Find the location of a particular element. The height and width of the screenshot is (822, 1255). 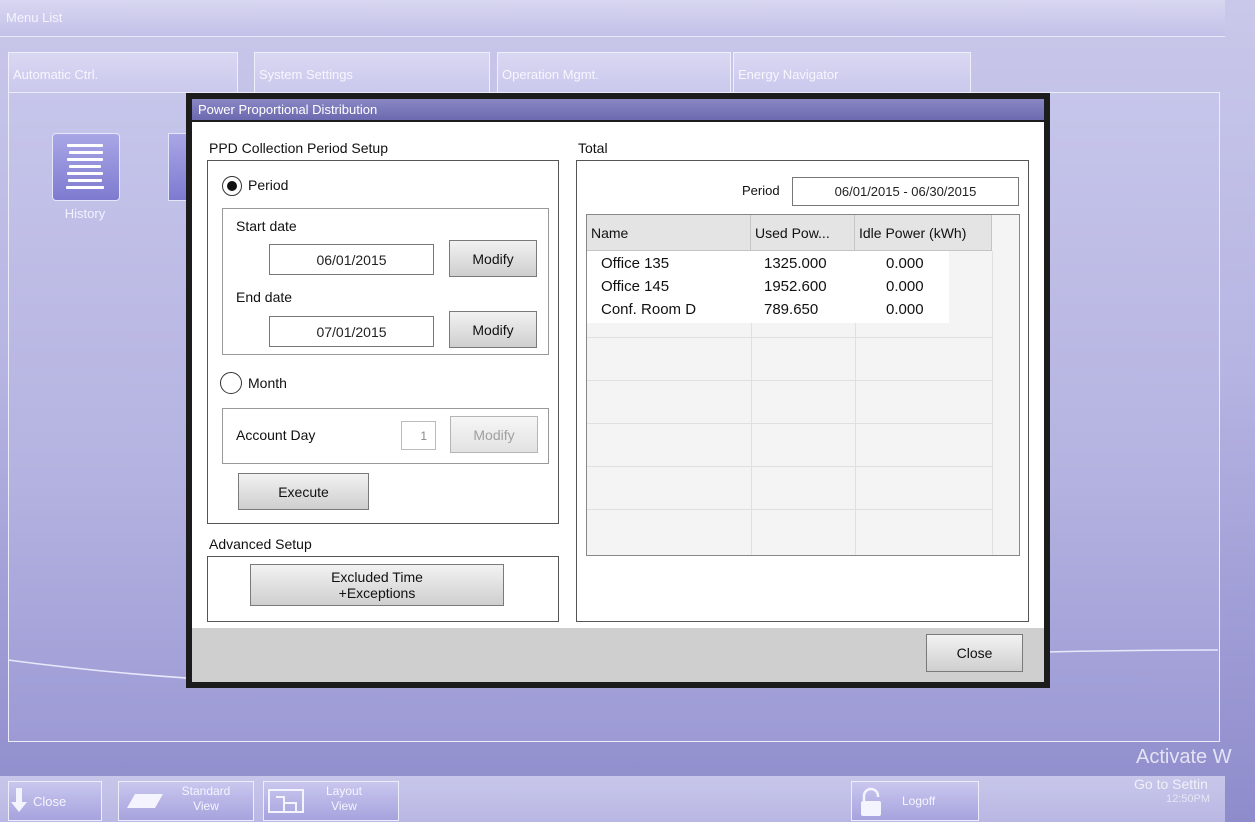

logoff-label: Logoff is located at coordinates (919, 801).